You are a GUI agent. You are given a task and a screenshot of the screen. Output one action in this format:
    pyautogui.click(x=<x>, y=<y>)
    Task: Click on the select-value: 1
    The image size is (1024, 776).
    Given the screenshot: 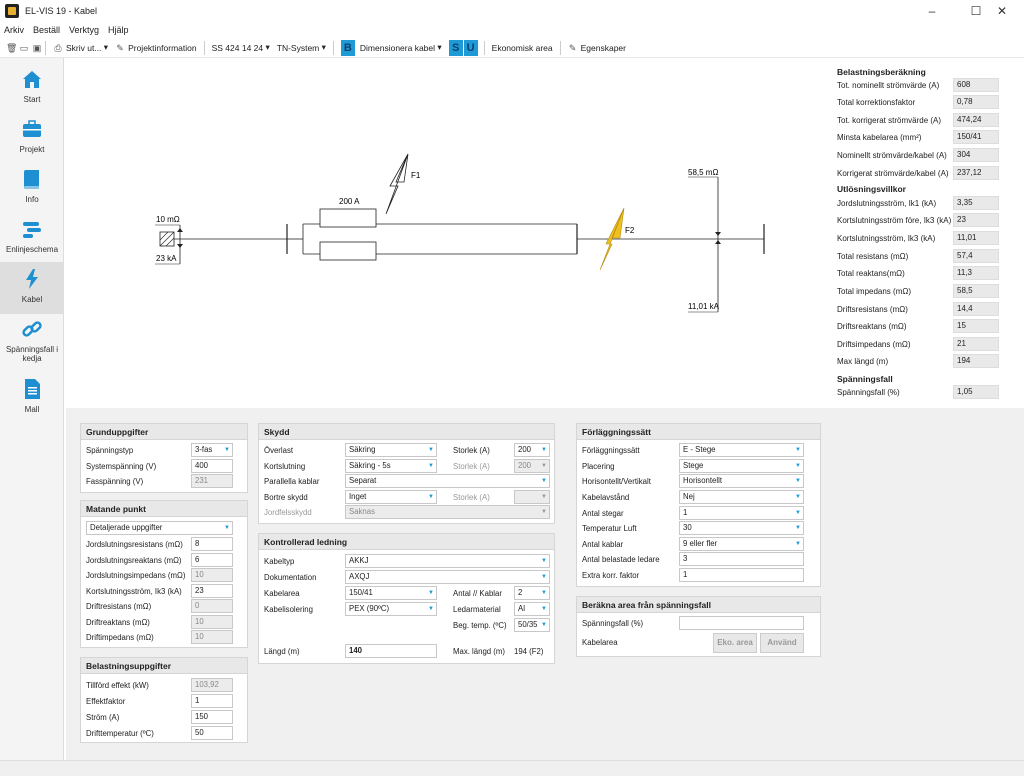 What is the action you would take?
    pyautogui.click(x=685, y=512)
    